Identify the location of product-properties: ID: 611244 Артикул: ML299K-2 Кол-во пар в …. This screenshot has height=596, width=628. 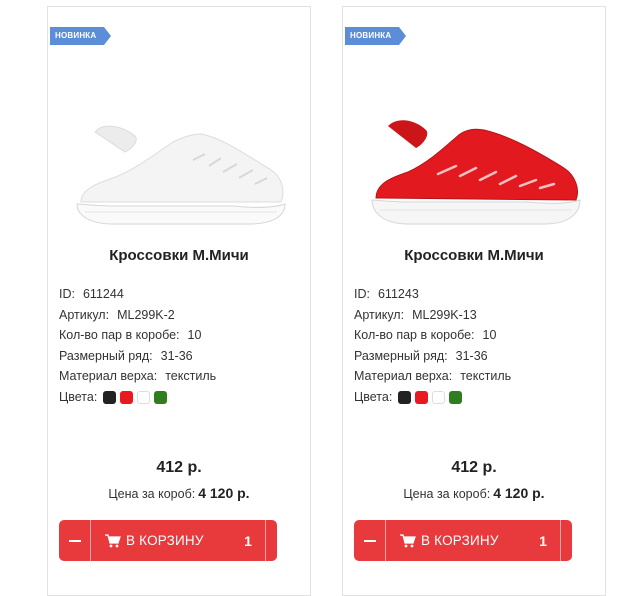
(137, 345).